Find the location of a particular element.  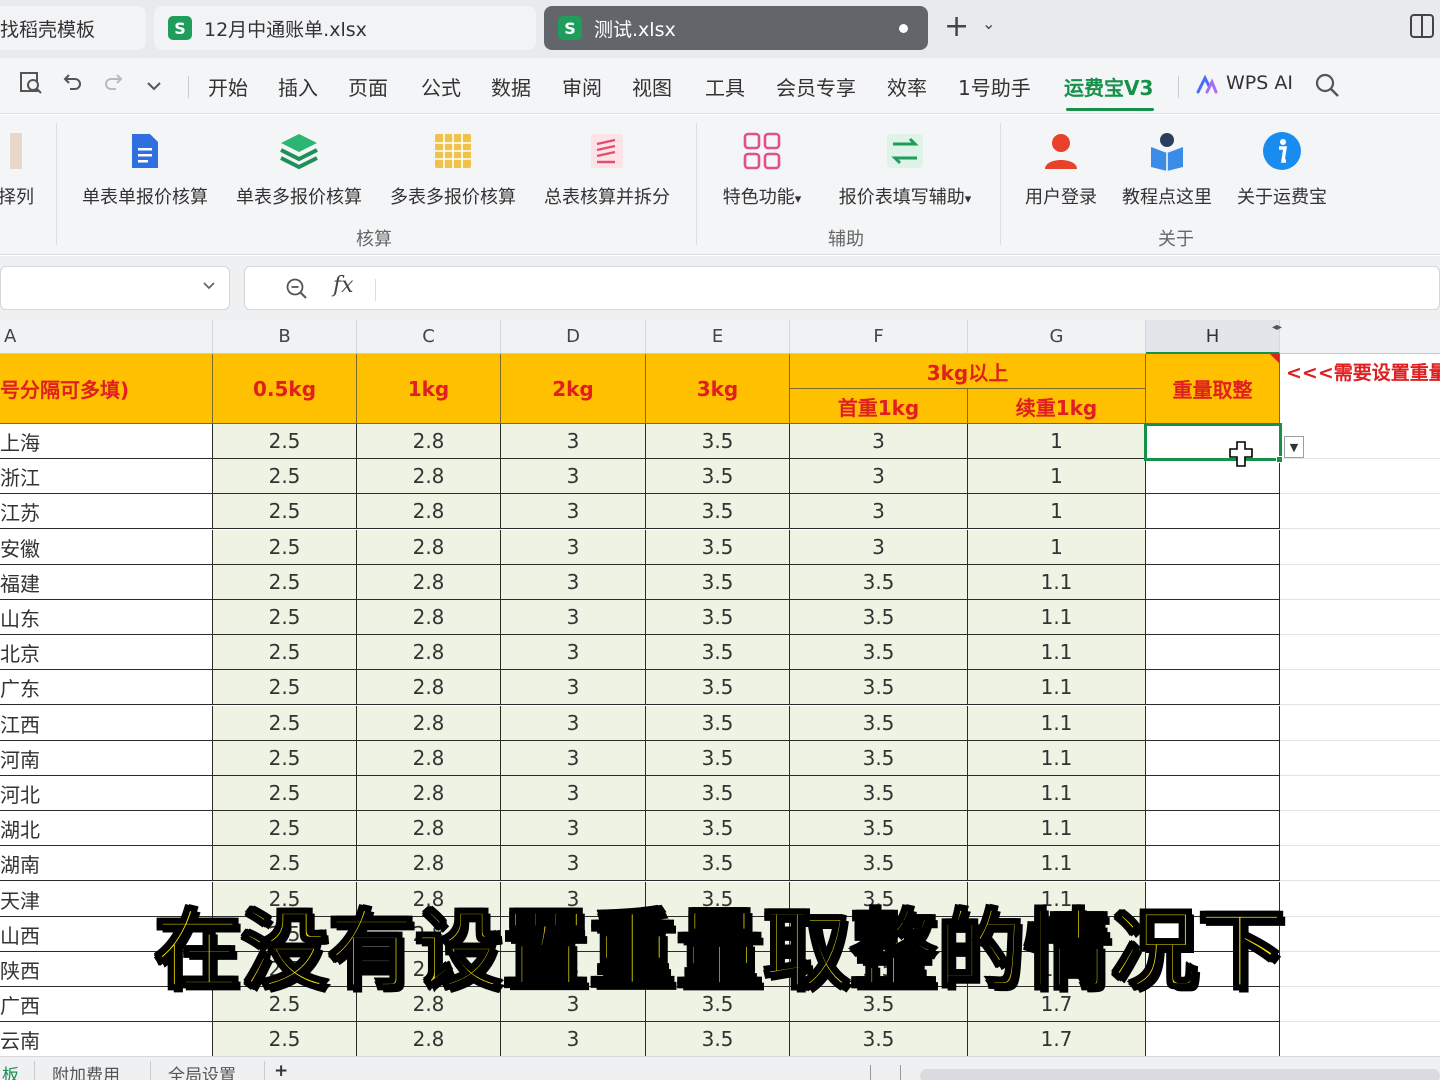

window-layout-icon is located at coordinates (1422, 26).